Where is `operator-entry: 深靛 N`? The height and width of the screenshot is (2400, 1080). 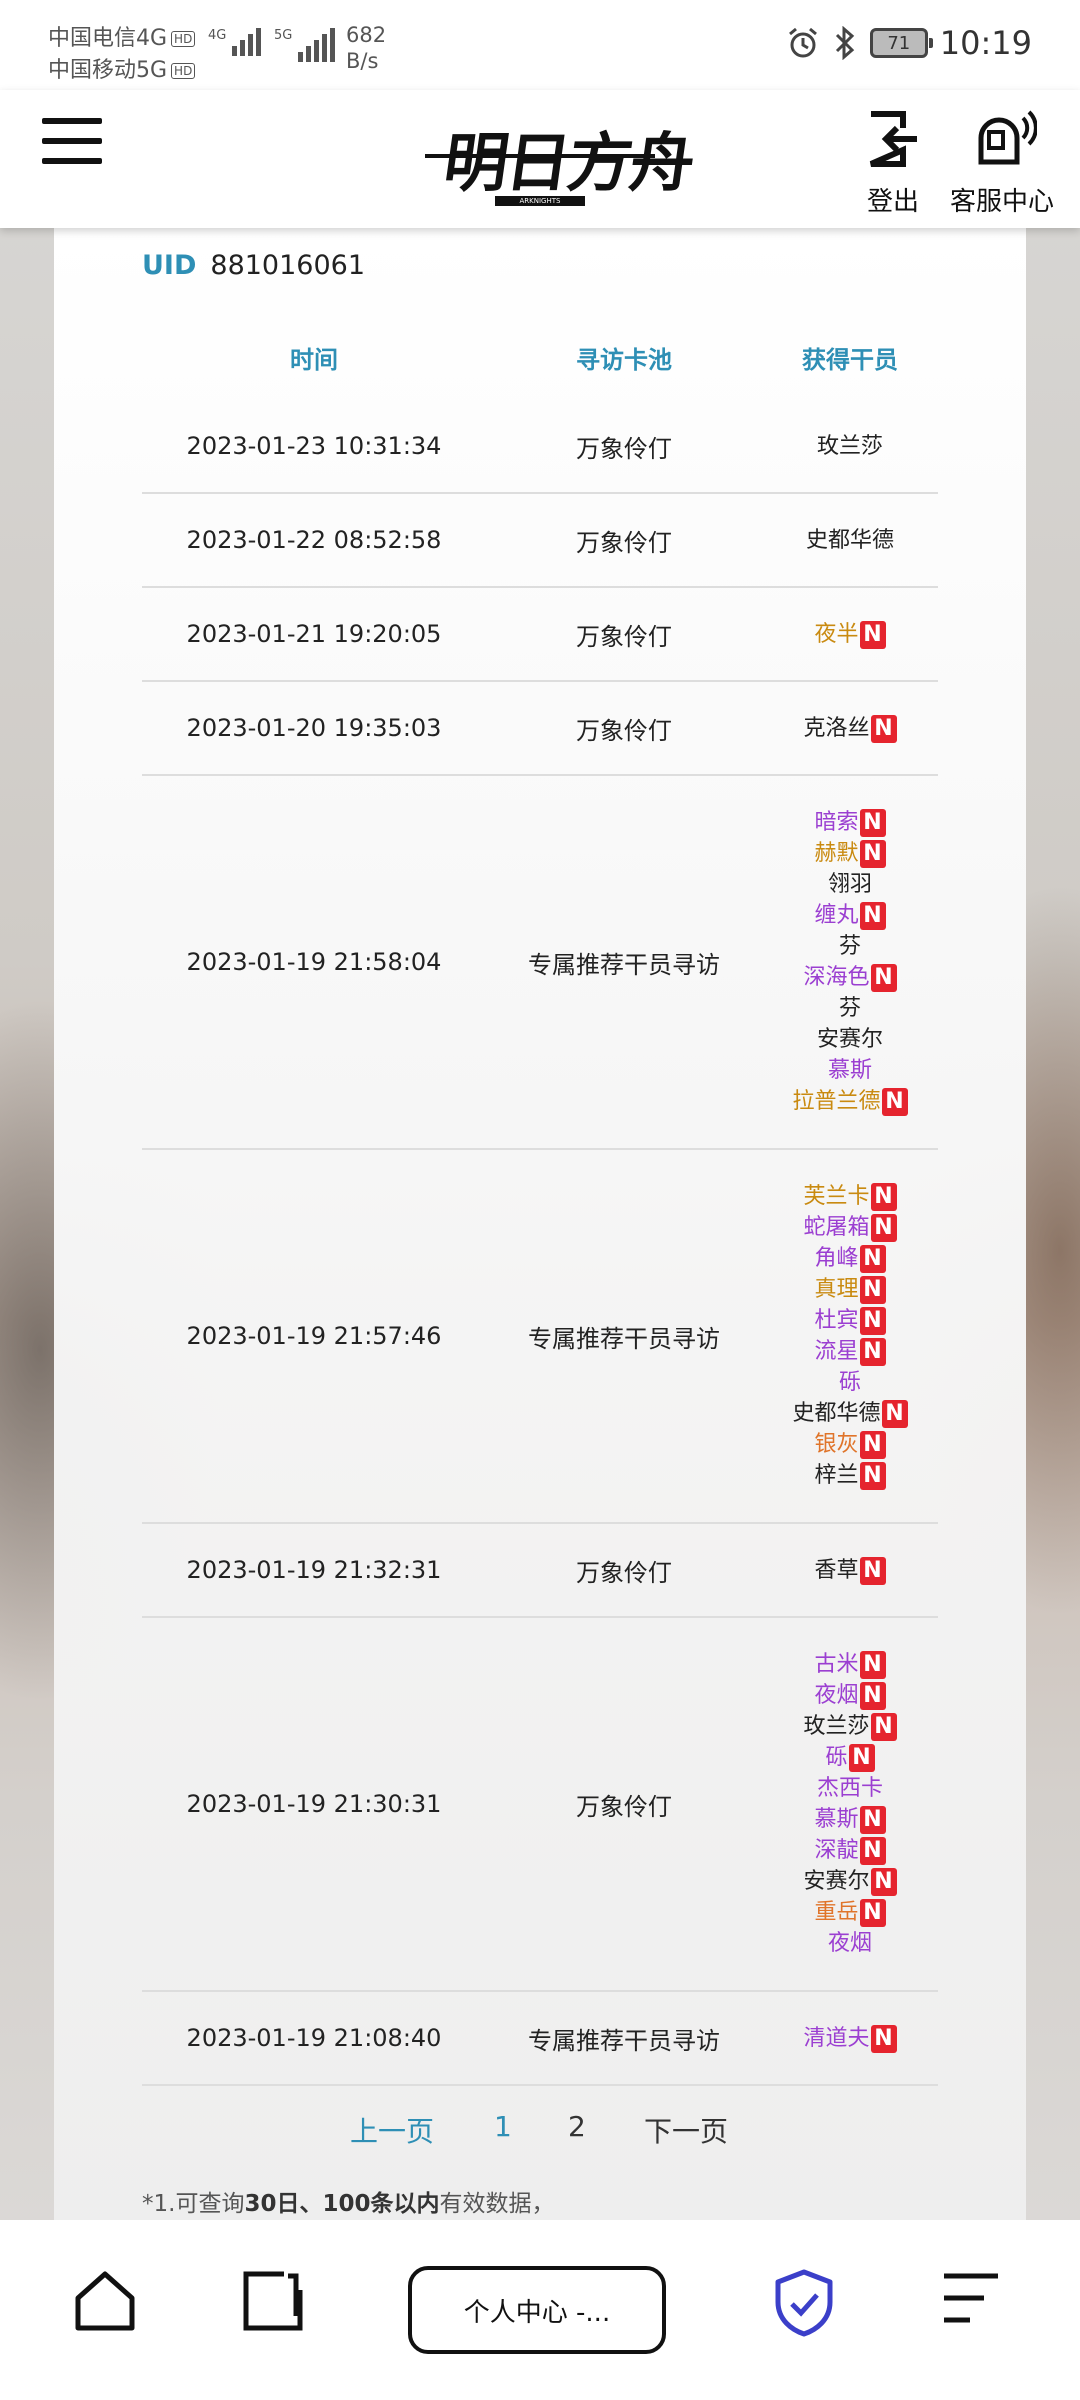 operator-entry: 深靛 N is located at coordinates (850, 1850).